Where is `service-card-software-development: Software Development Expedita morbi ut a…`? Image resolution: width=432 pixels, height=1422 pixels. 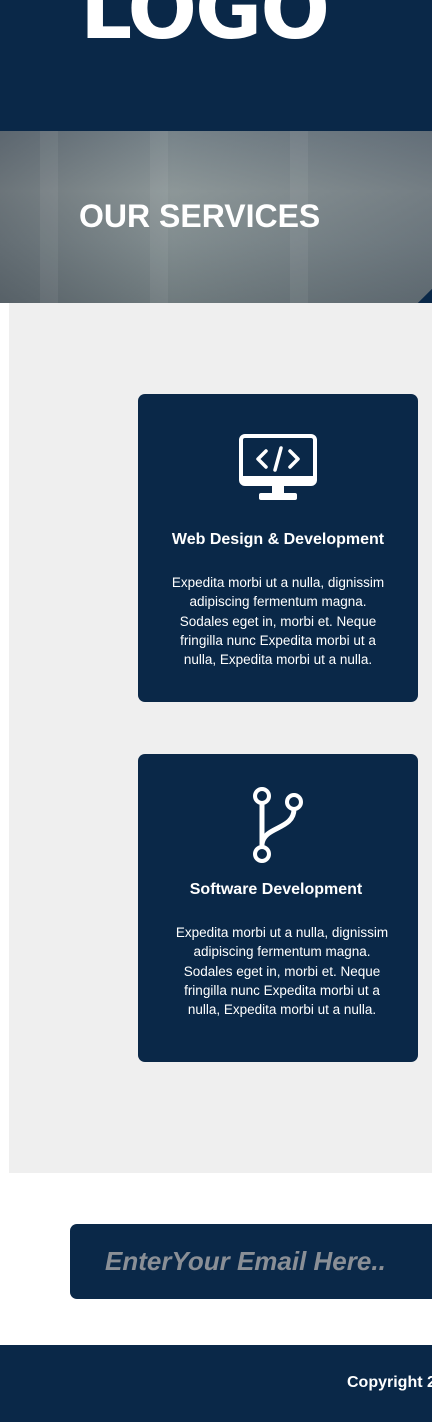 service-card-software-development: Software Development Expedita morbi ut a… is located at coordinates (278, 908).